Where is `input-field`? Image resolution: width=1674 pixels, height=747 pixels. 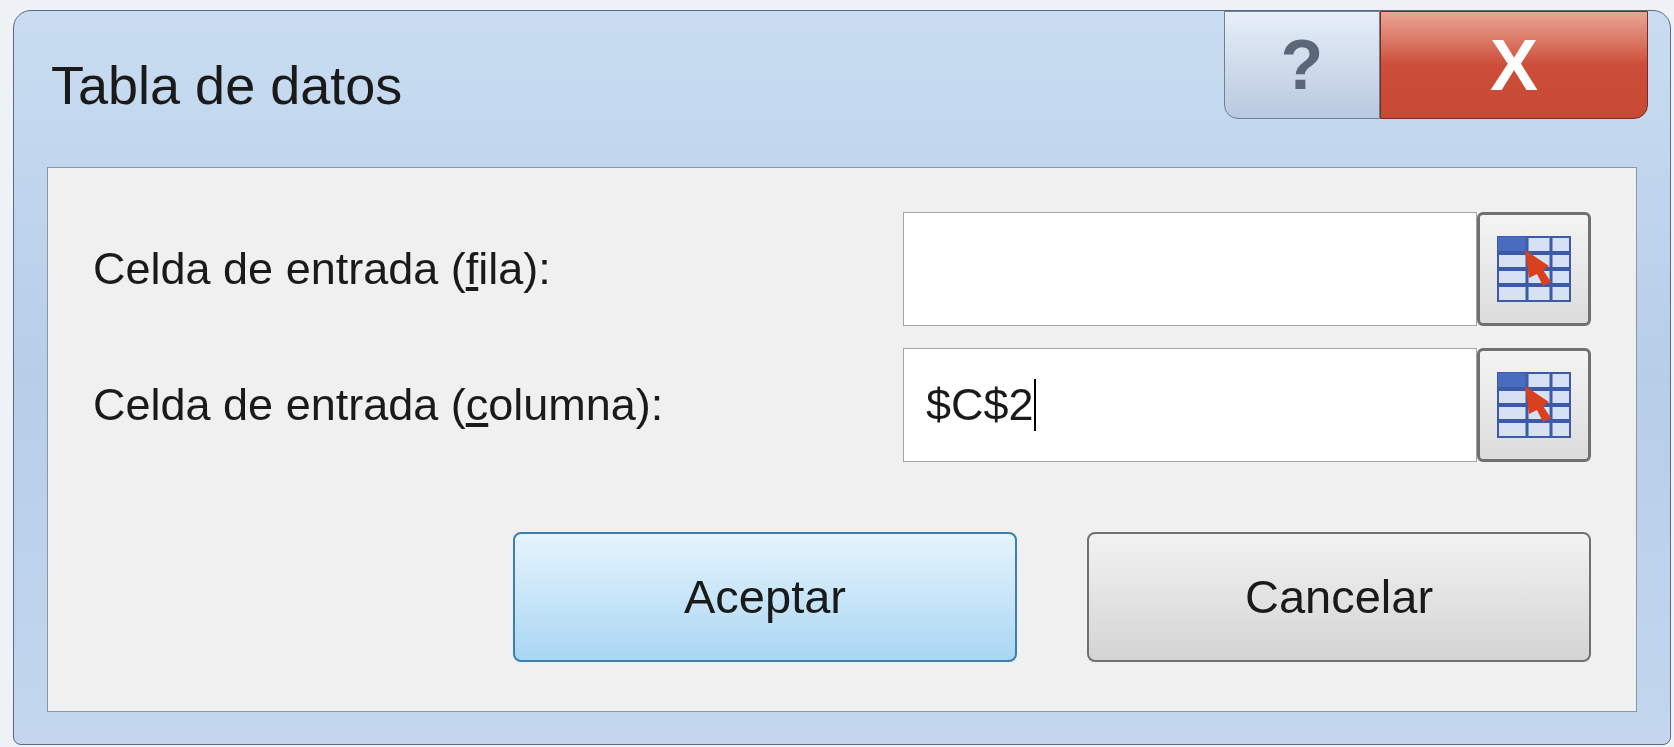
input-field is located at coordinates (1190, 269).